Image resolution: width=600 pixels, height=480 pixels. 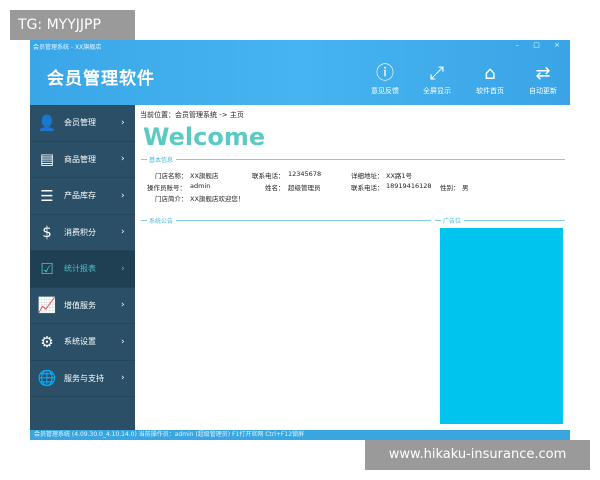 I want to click on label: 商品管理, so click(x=80, y=159).